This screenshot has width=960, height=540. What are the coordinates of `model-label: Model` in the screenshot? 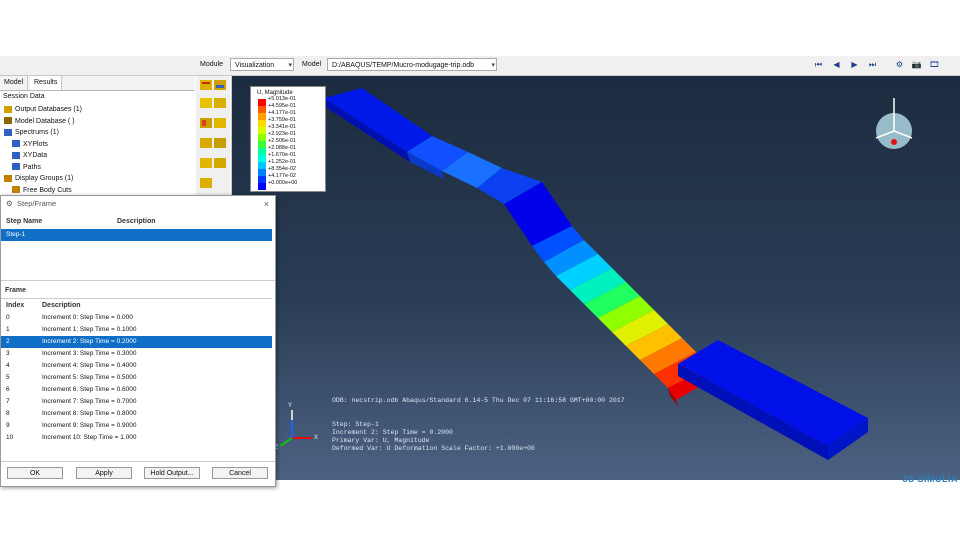 It's located at (312, 64).